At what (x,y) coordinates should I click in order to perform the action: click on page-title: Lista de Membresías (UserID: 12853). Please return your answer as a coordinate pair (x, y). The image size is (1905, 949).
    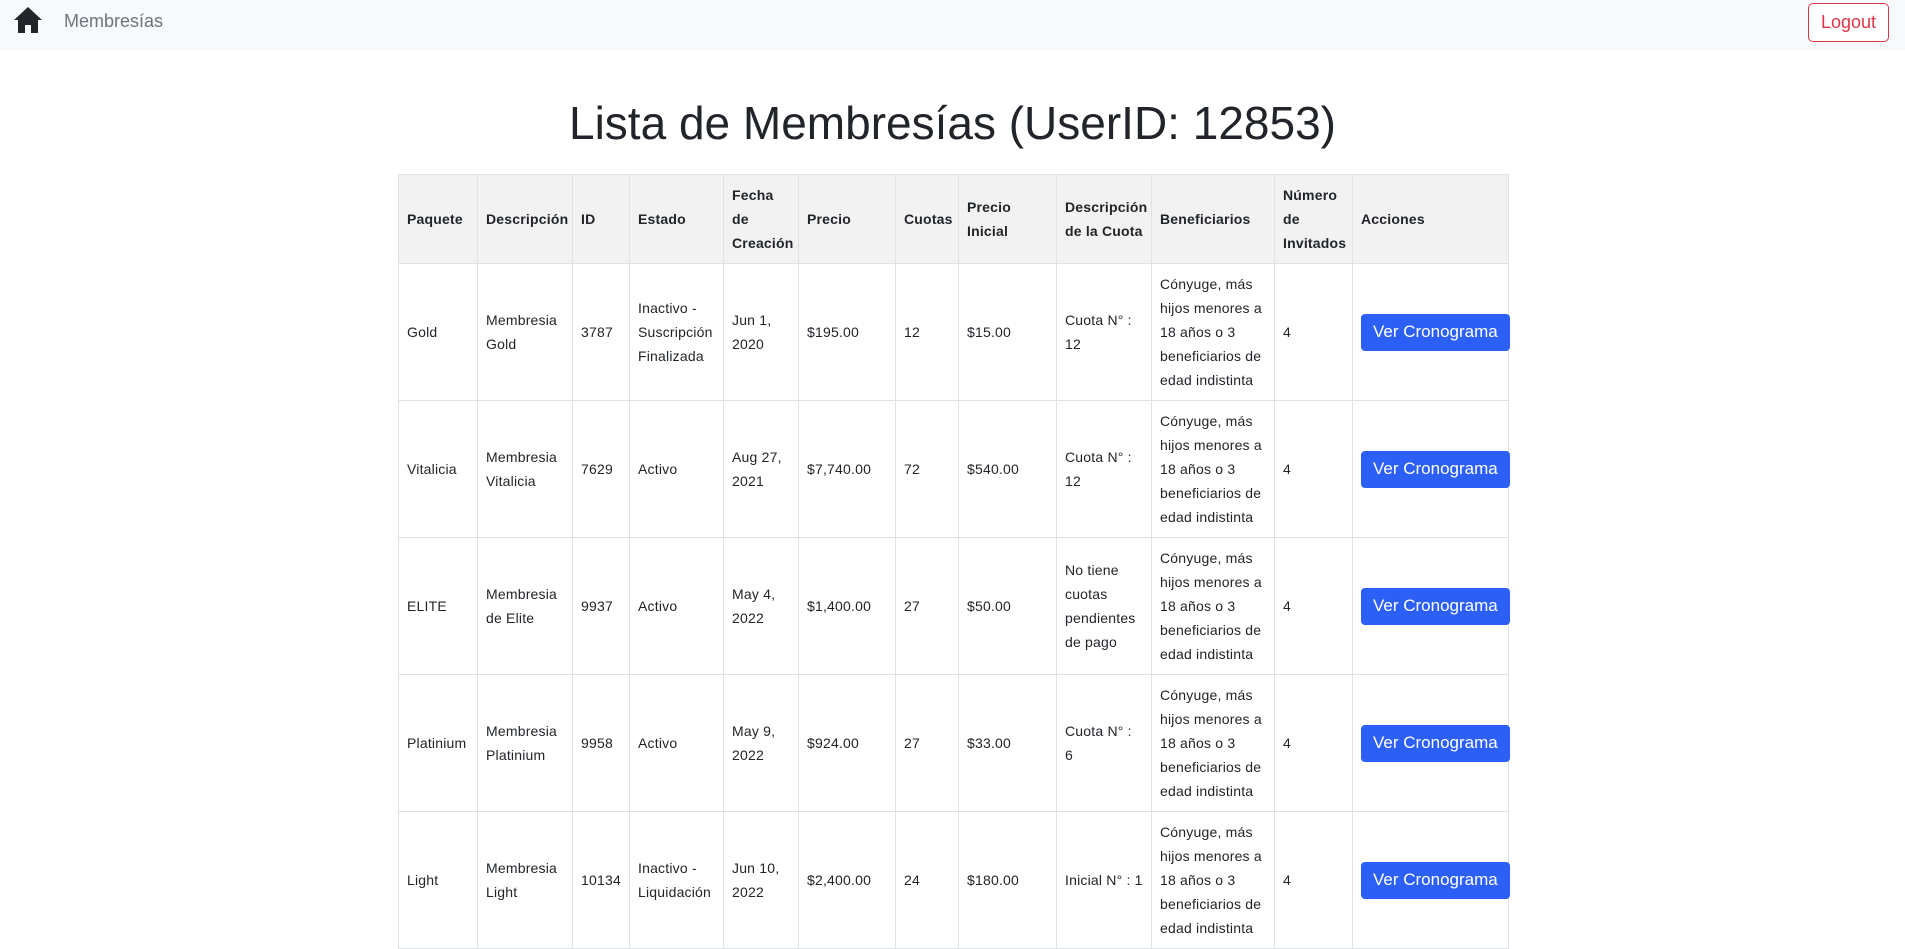
    Looking at the image, I should click on (952, 123).